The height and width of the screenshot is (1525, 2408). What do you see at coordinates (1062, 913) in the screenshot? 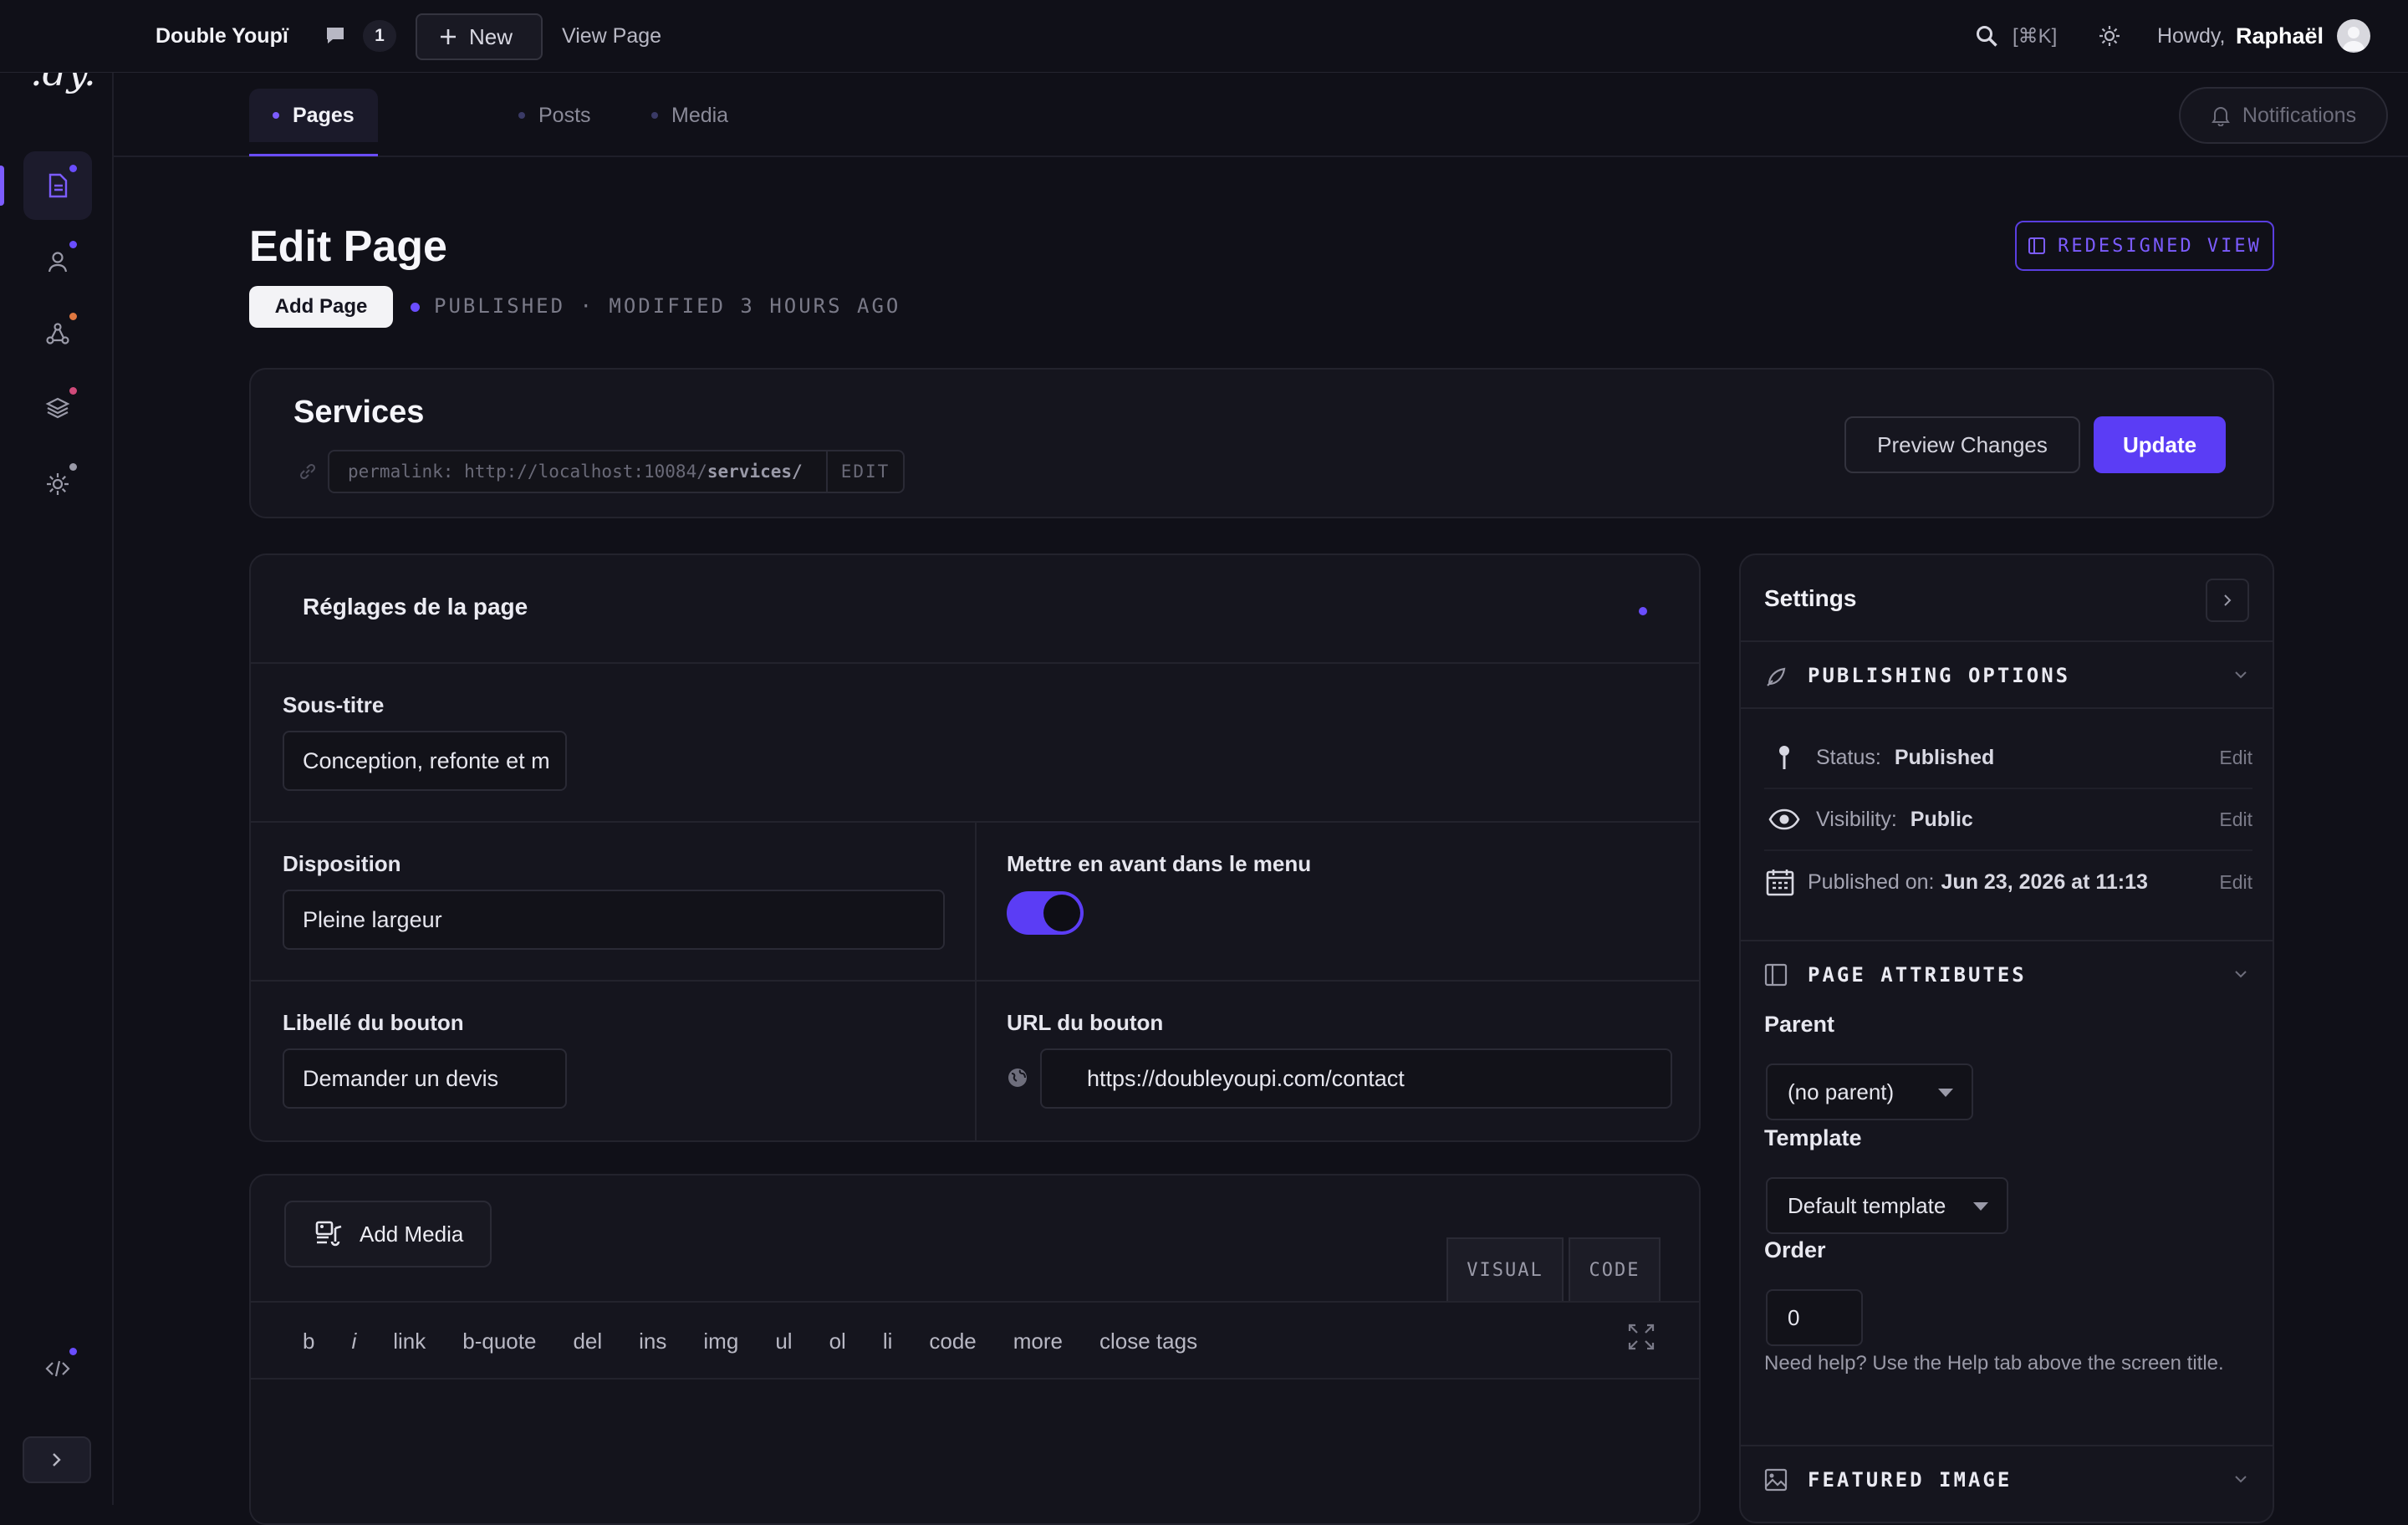
I see `toggle-knob` at bounding box center [1062, 913].